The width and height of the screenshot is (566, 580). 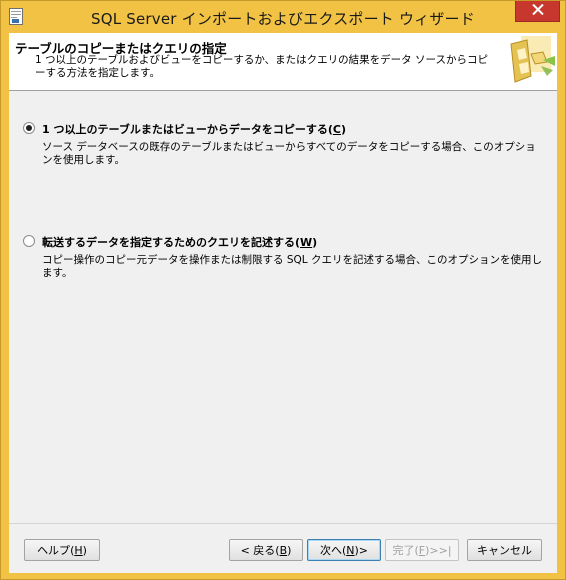 What do you see at coordinates (504, 550) in the screenshot?
I see `cancel-button: キャンセル` at bounding box center [504, 550].